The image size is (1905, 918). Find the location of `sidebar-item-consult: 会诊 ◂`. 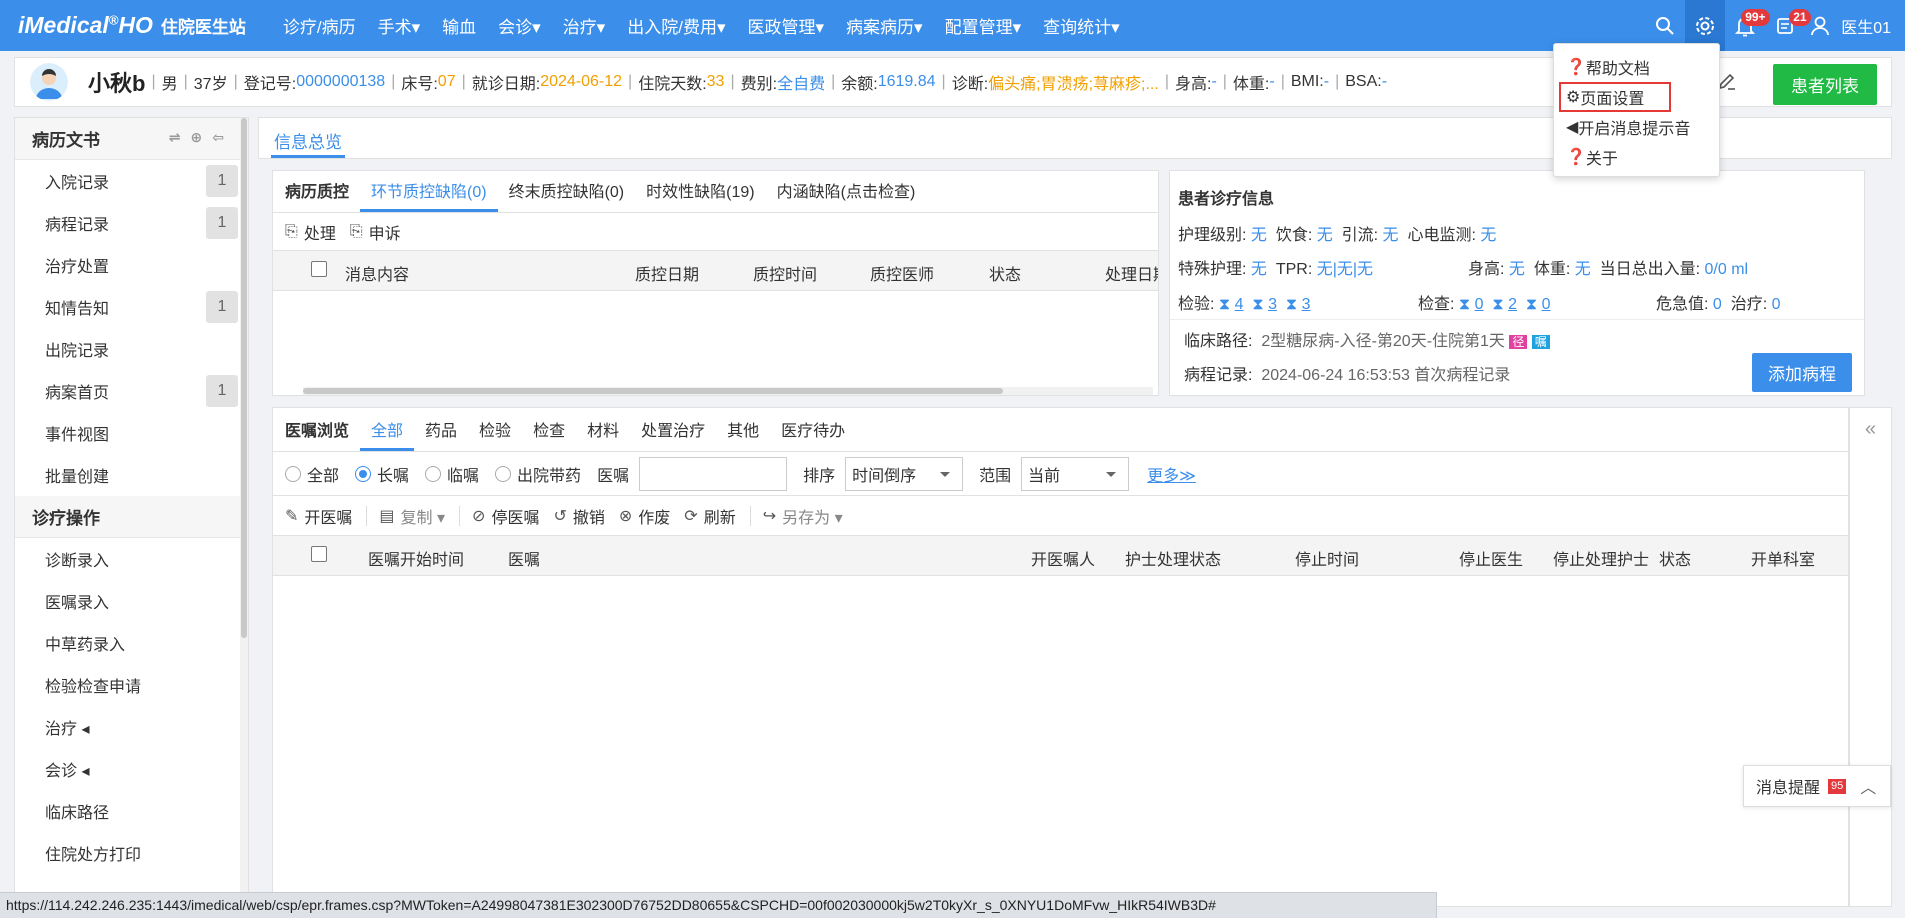

sidebar-item-consult: 会诊 ◂ is located at coordinates (131, 769).